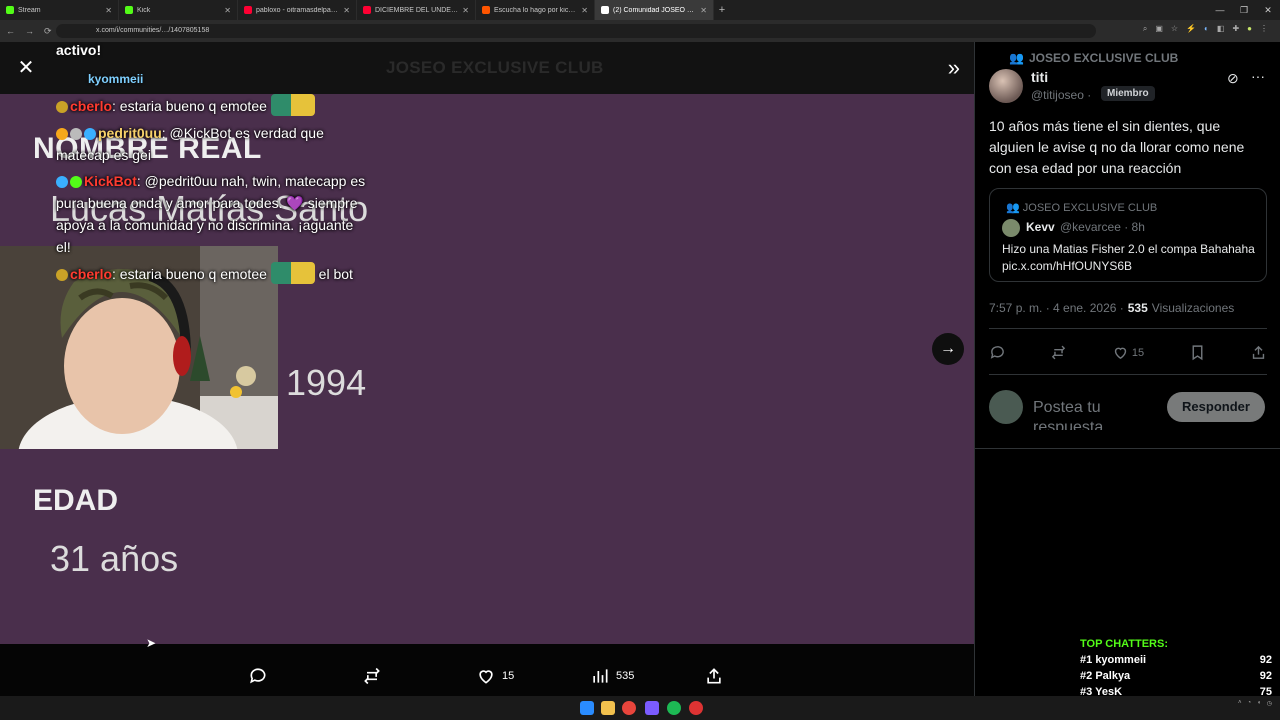  I want to click on discord-icon, so click(652, 708).